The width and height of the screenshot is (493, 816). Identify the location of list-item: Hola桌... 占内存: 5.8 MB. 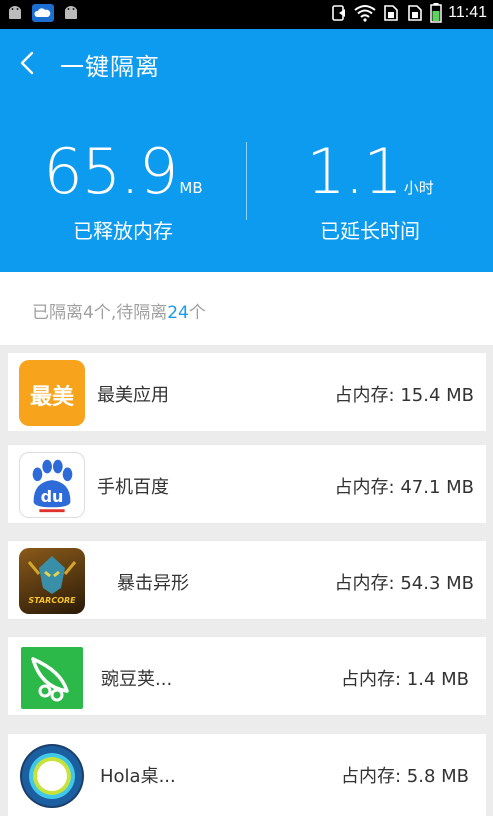
(247, 775).